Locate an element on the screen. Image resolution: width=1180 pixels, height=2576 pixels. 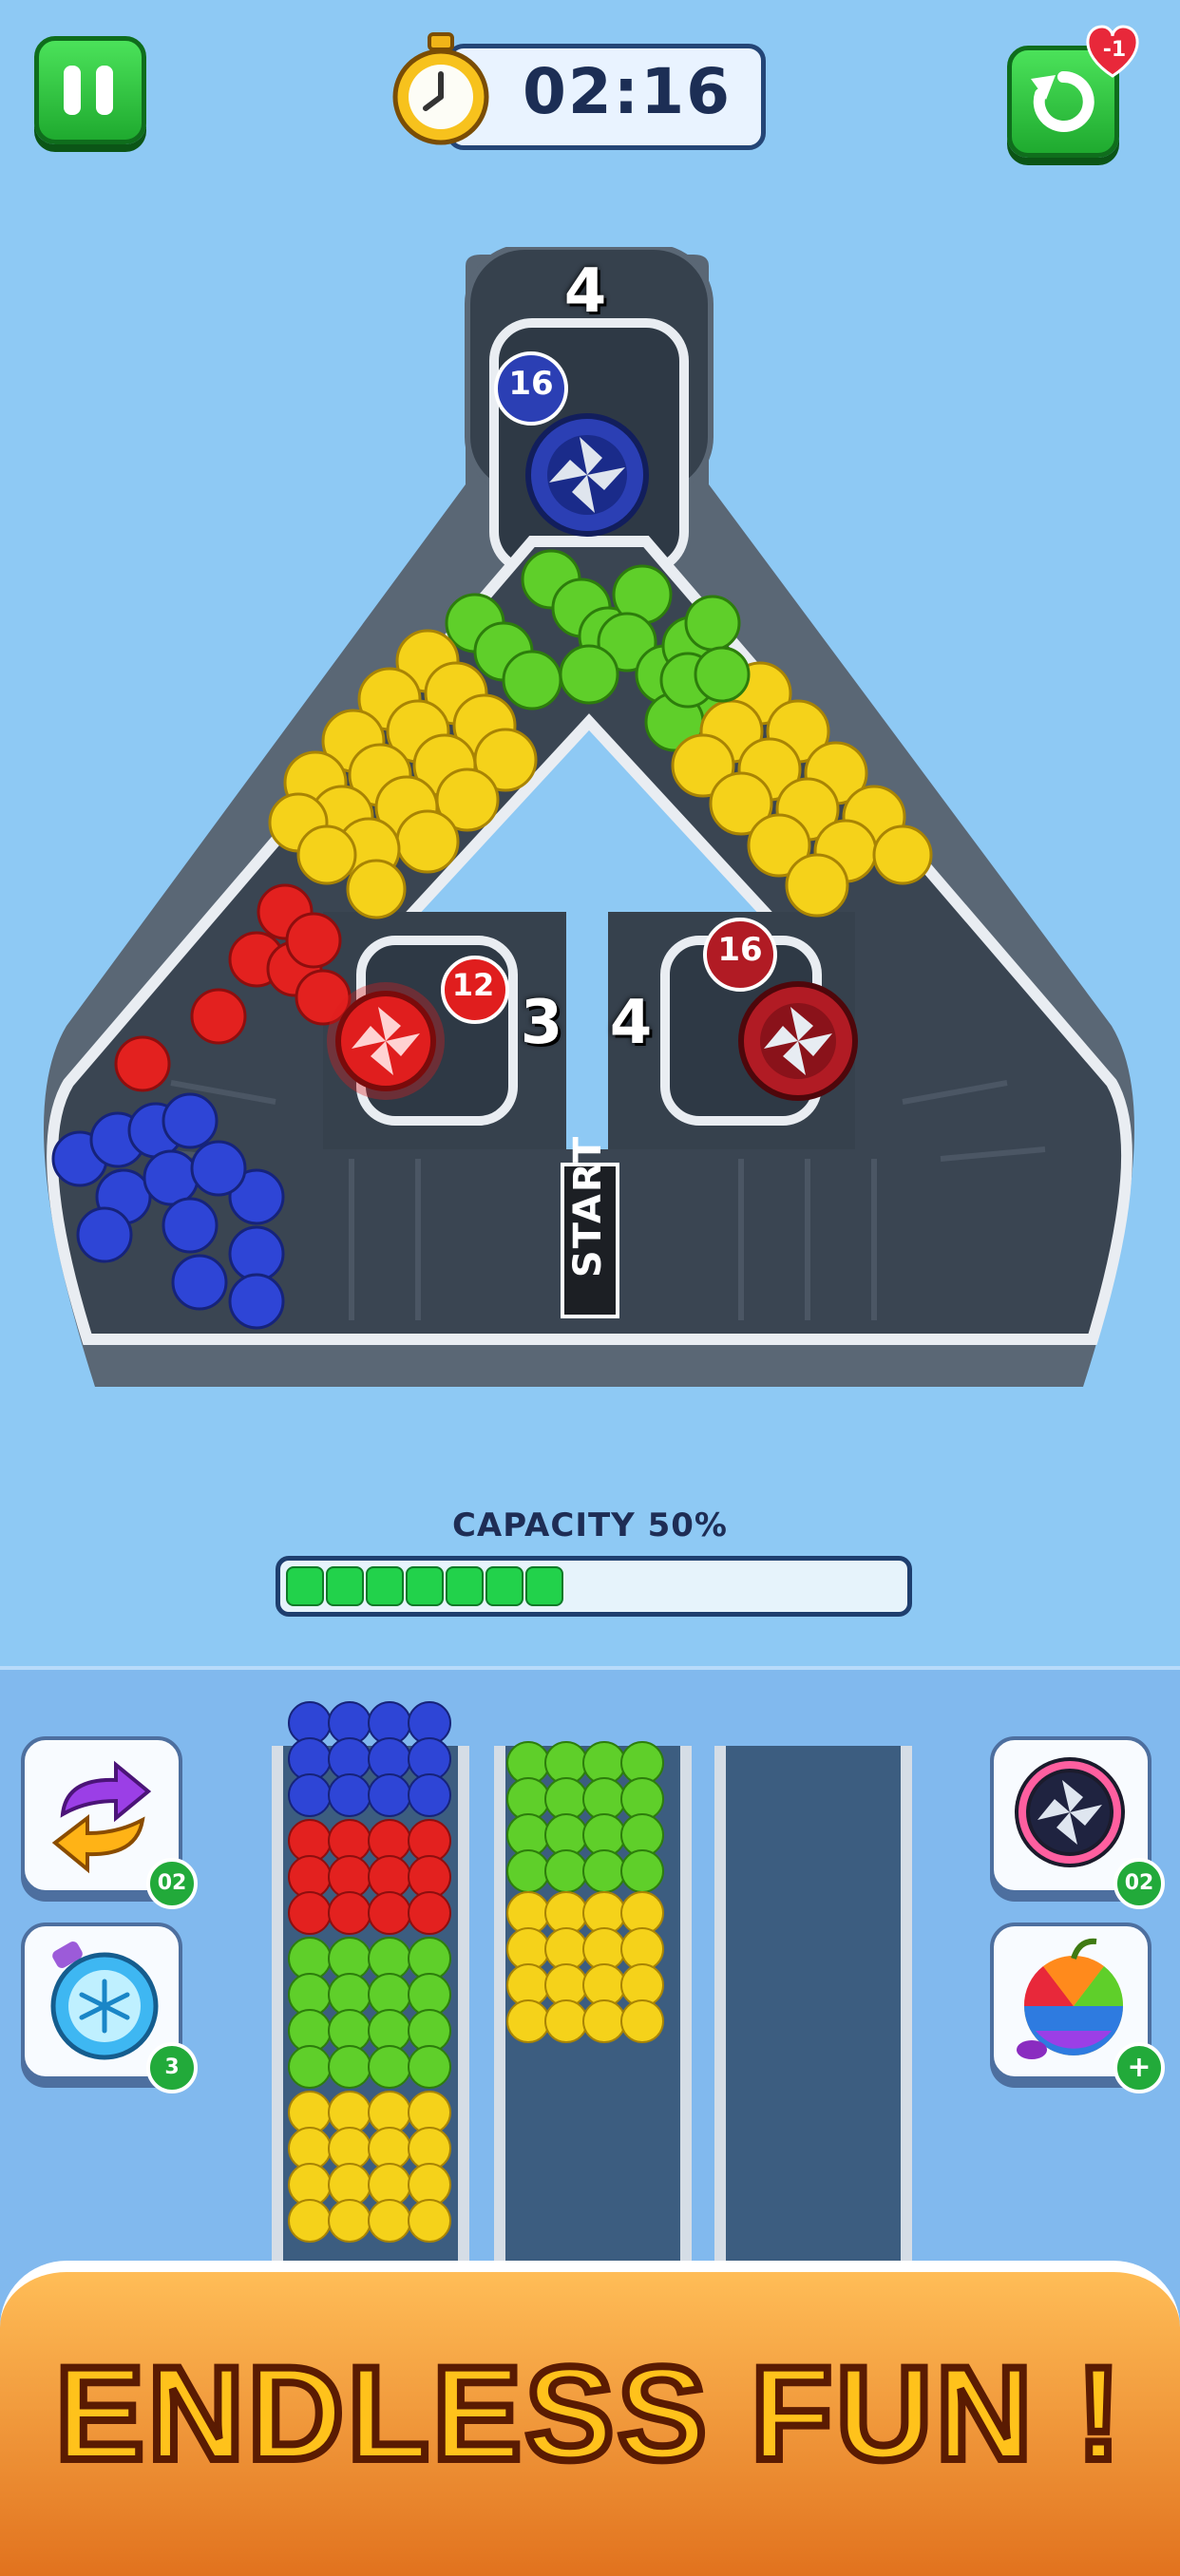
tube-2-fruits is located at coordinates (585, 1892).